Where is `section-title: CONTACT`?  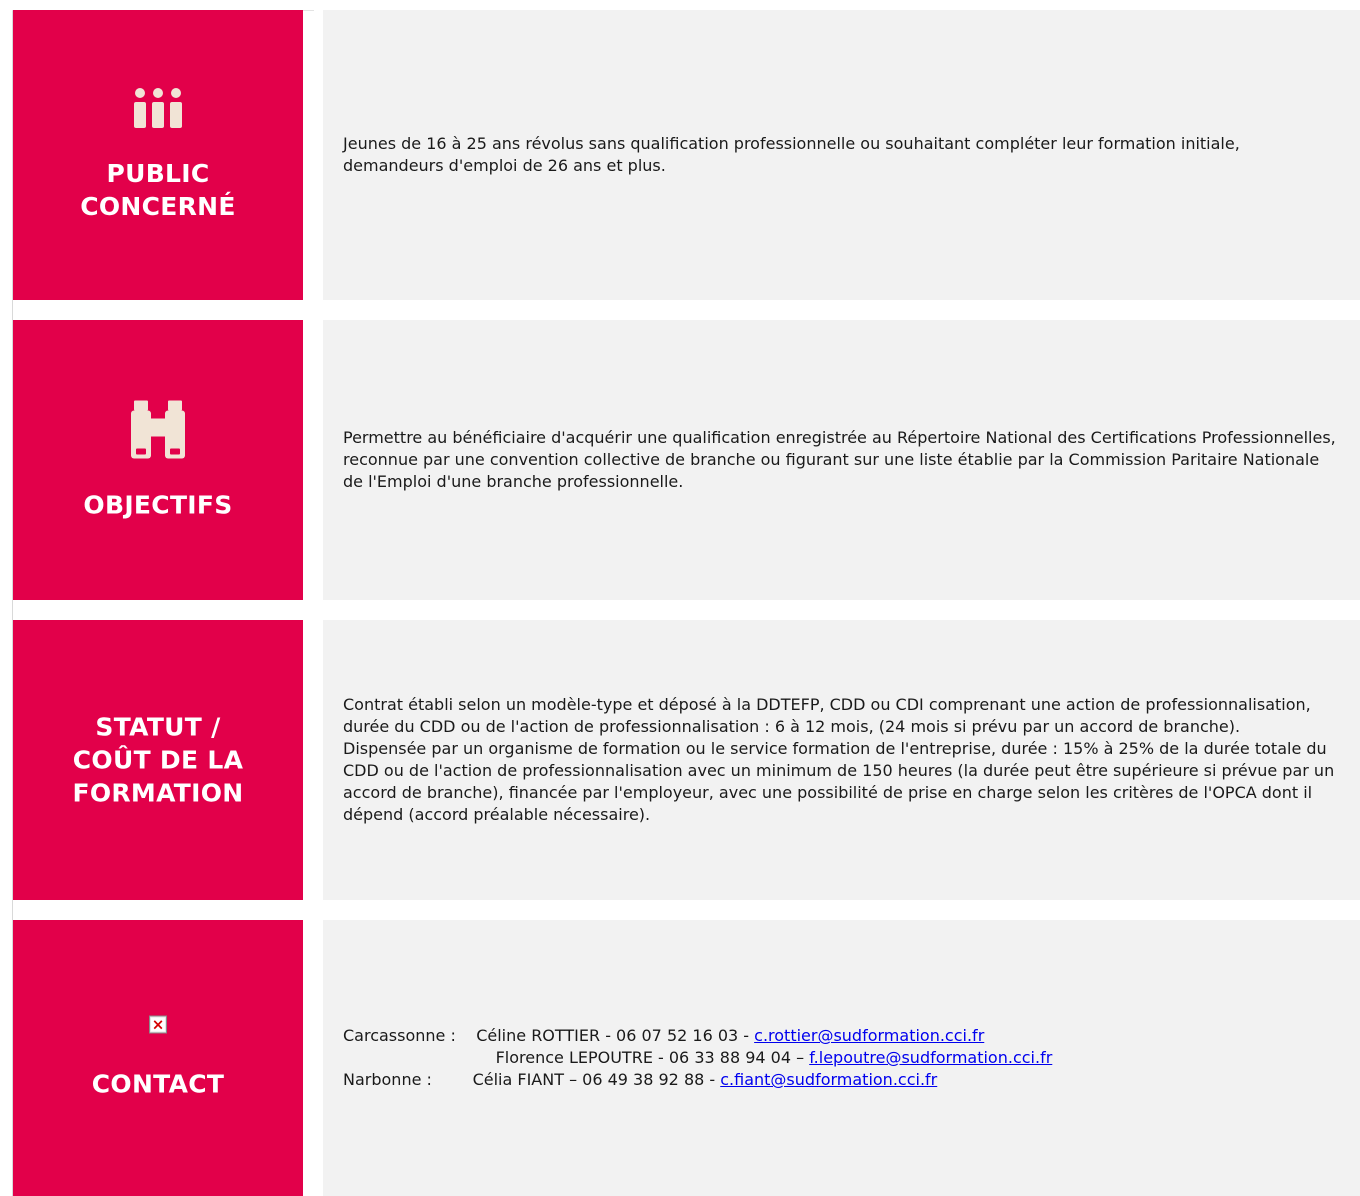
section-title: CONTACT is located at coordinates (158, 1084).